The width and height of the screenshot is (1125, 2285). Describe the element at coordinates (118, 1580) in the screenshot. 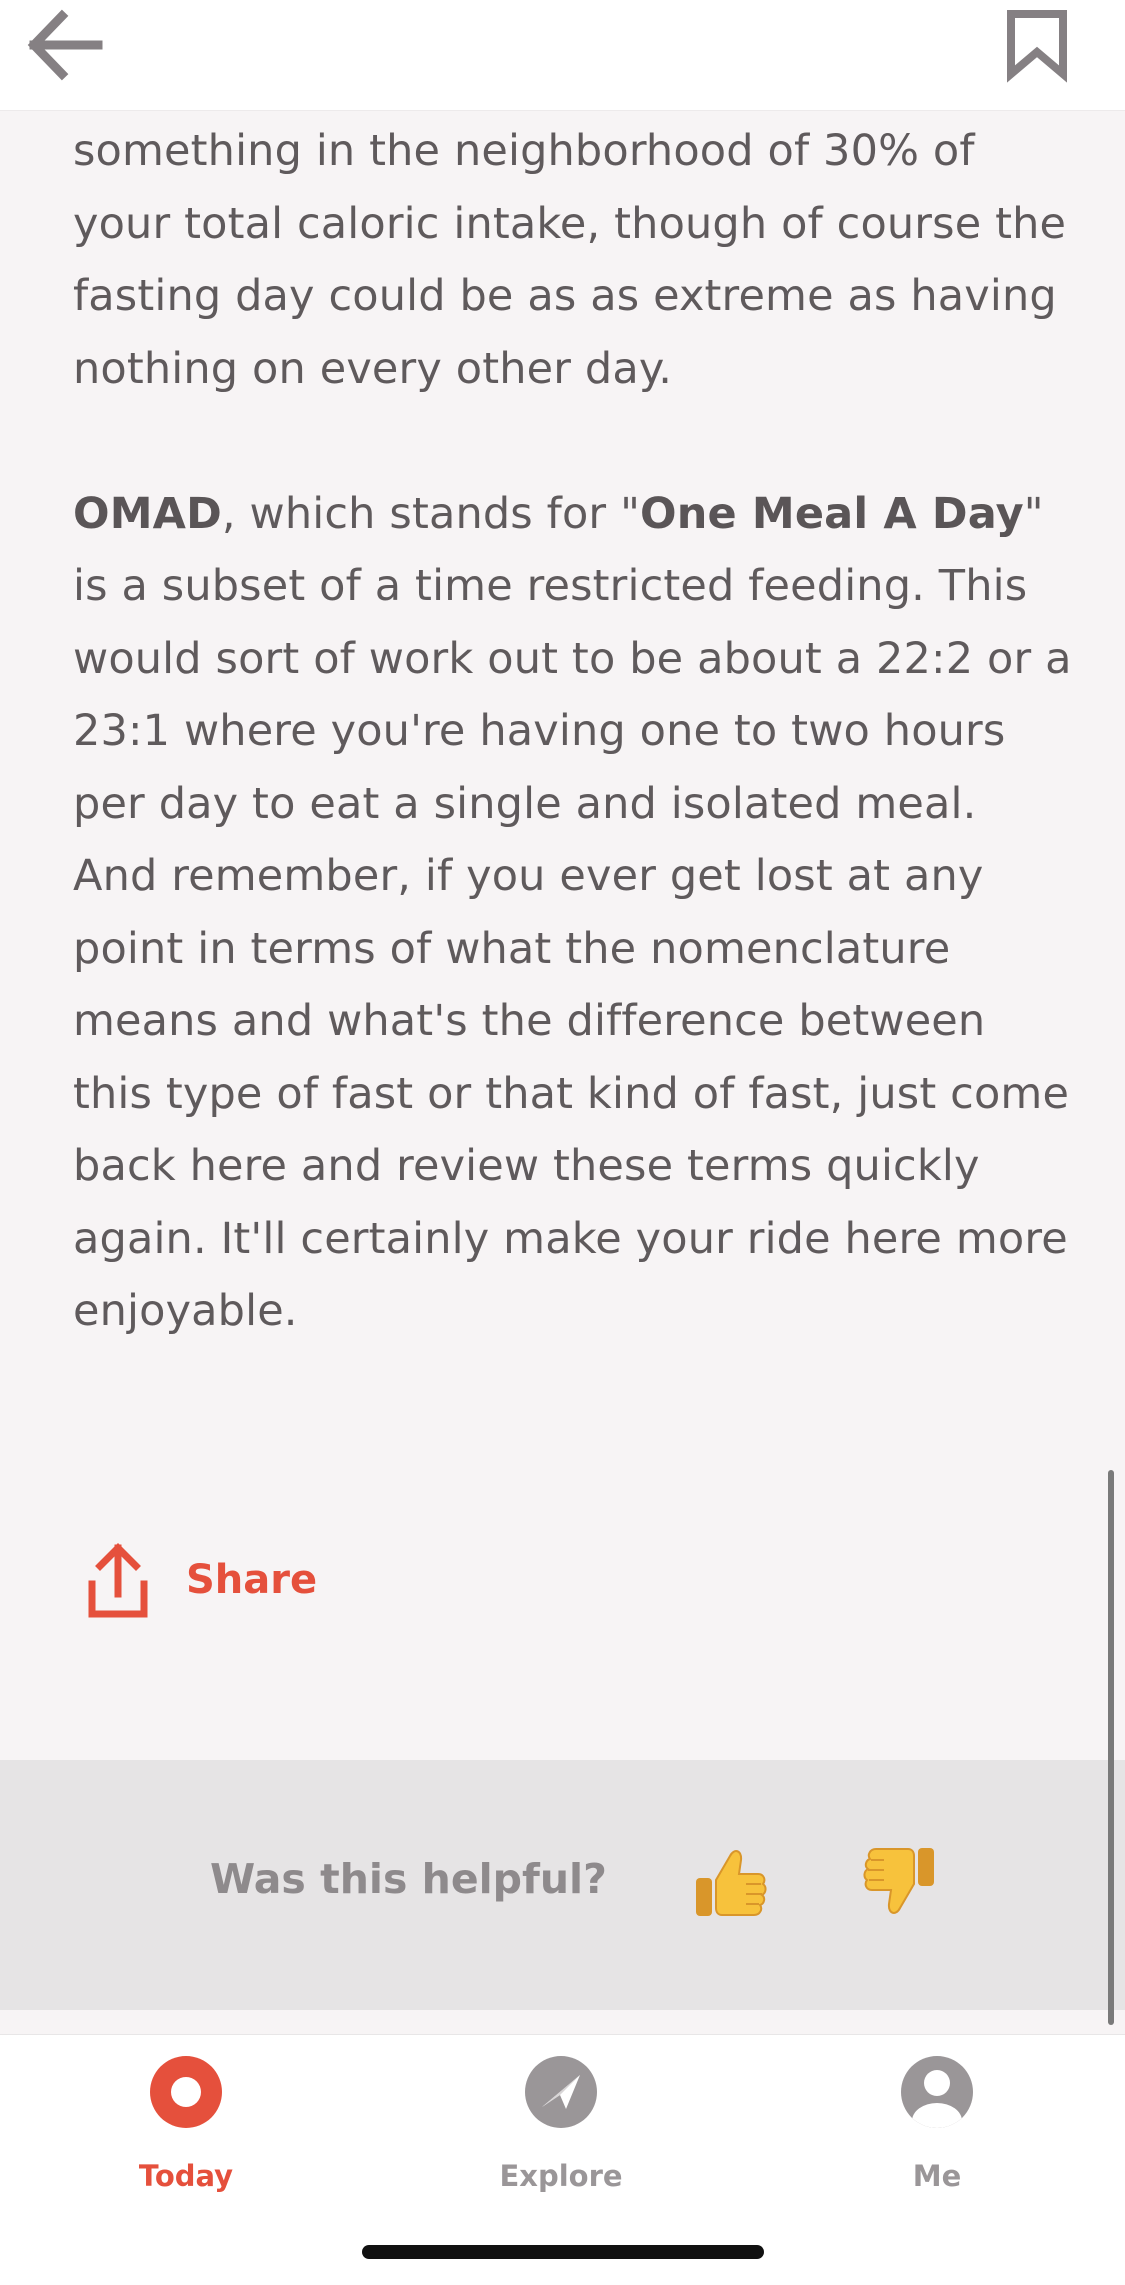

I see `share-upload-icon` at that location.